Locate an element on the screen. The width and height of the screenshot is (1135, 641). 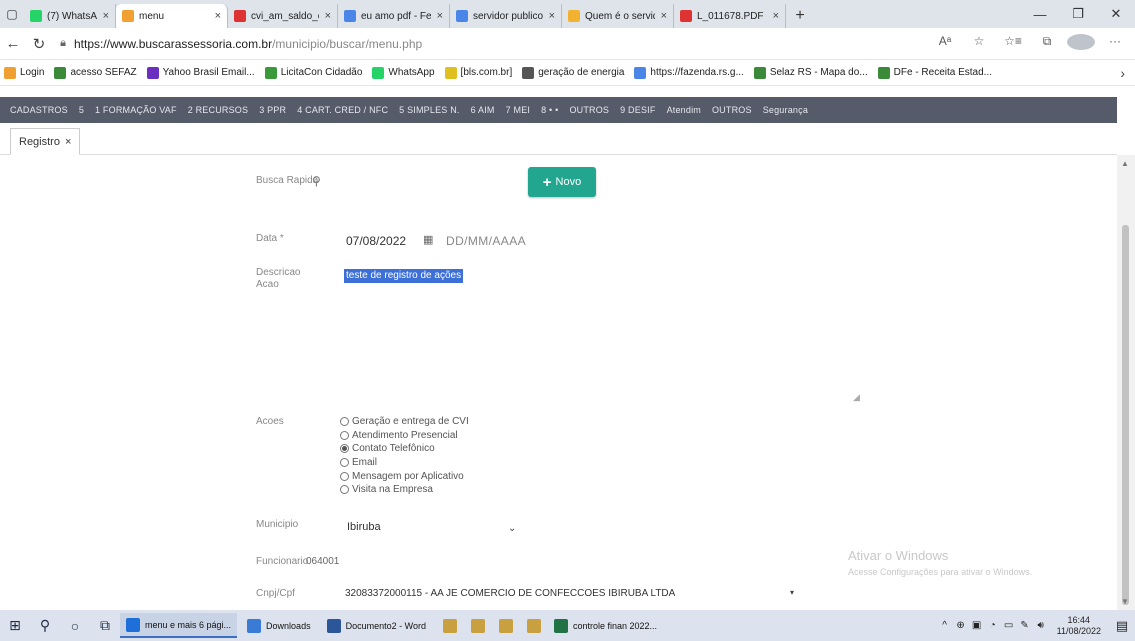
window-menu-icon: ▢ is located at coordinates (12, 14).